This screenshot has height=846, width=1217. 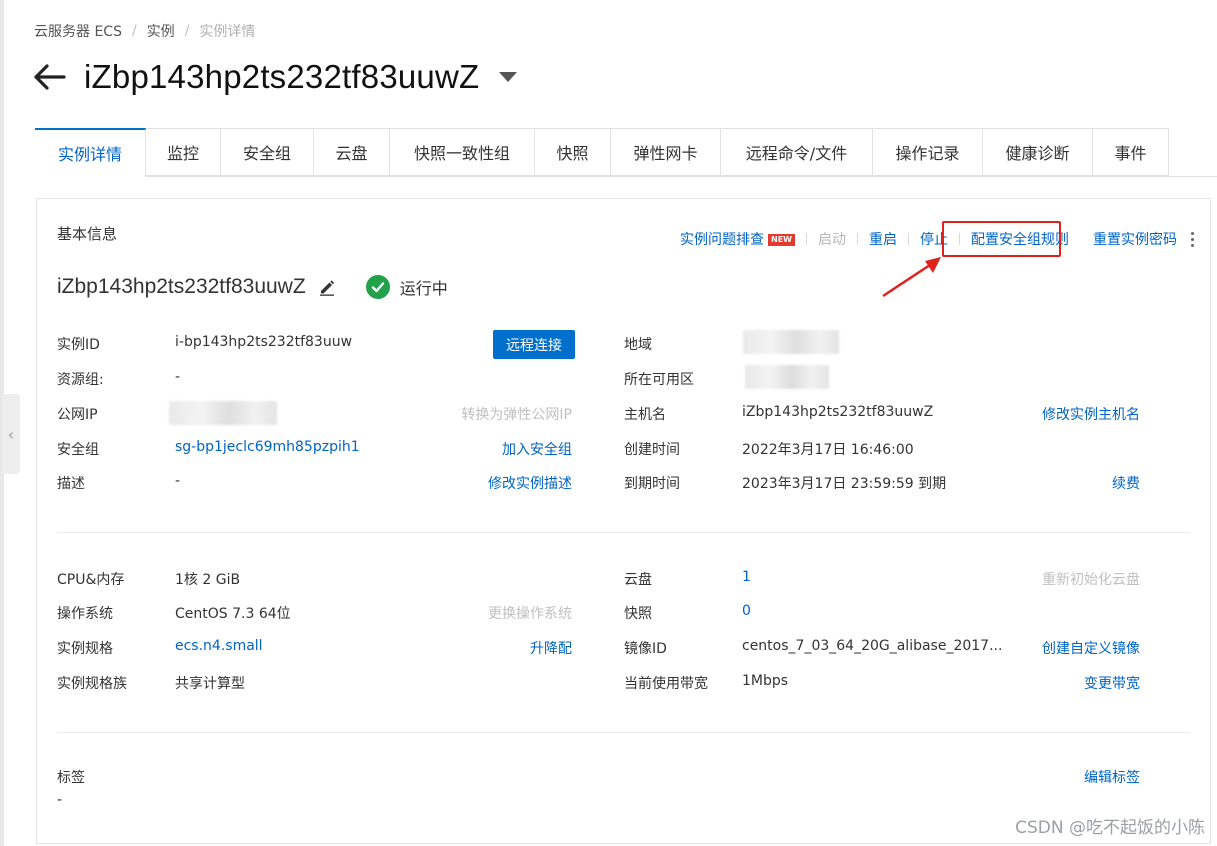 I want to click on tab-baseline, so click(x=626, y=176).